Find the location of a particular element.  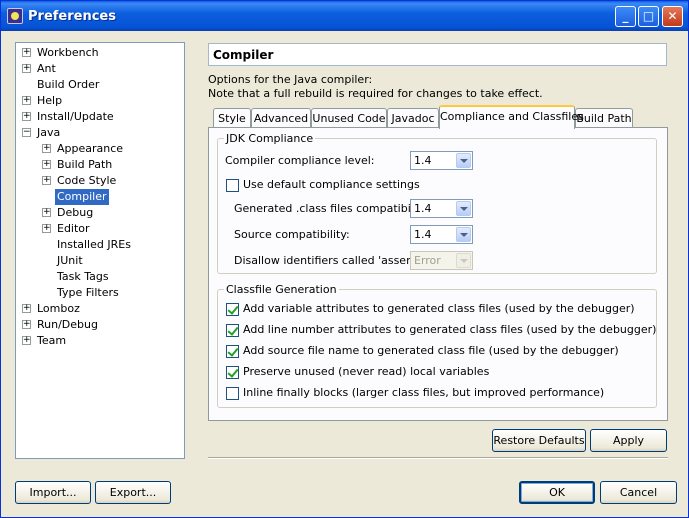

tree-item-installed-jres: Installed JREs is located at coordinates (112, 245).